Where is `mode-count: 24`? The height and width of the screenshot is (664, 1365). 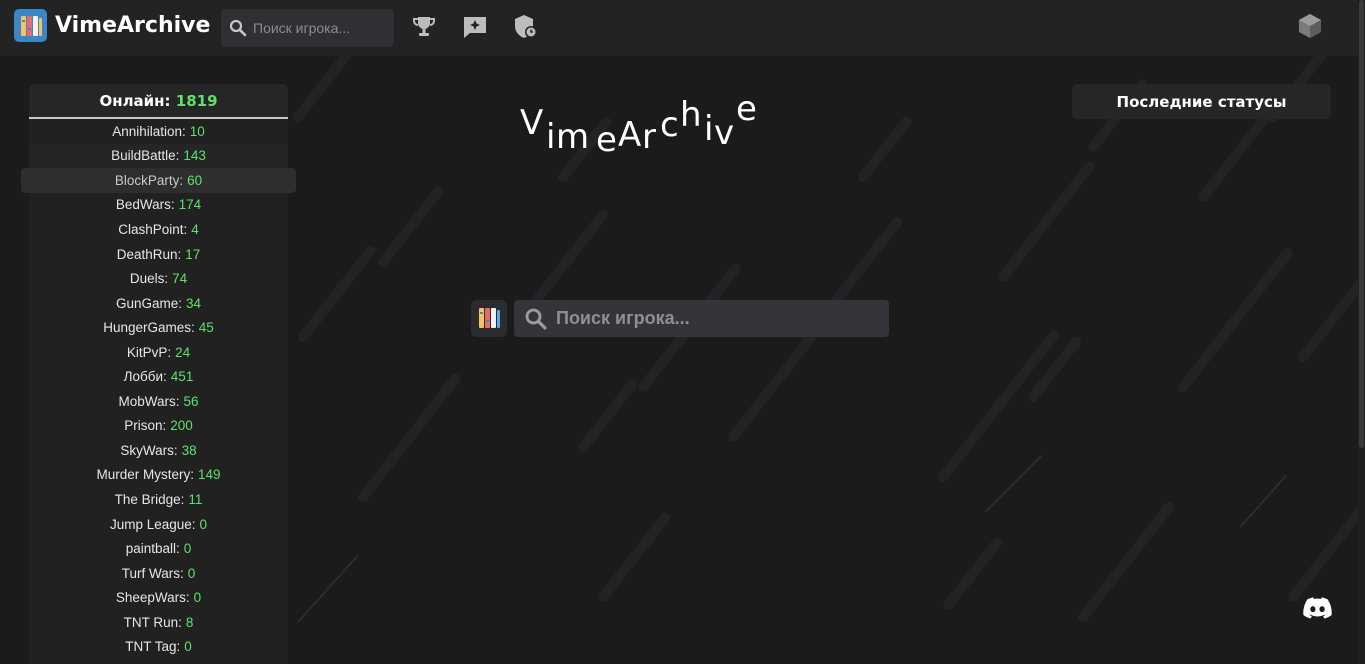
mode-count: 24 is located at coordinates (183, 352).